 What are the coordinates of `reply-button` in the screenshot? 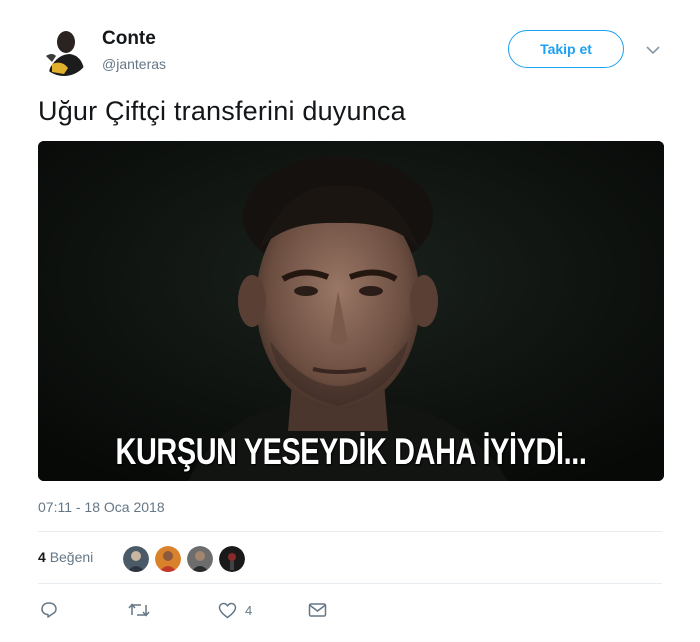 It's located at (49, 610).